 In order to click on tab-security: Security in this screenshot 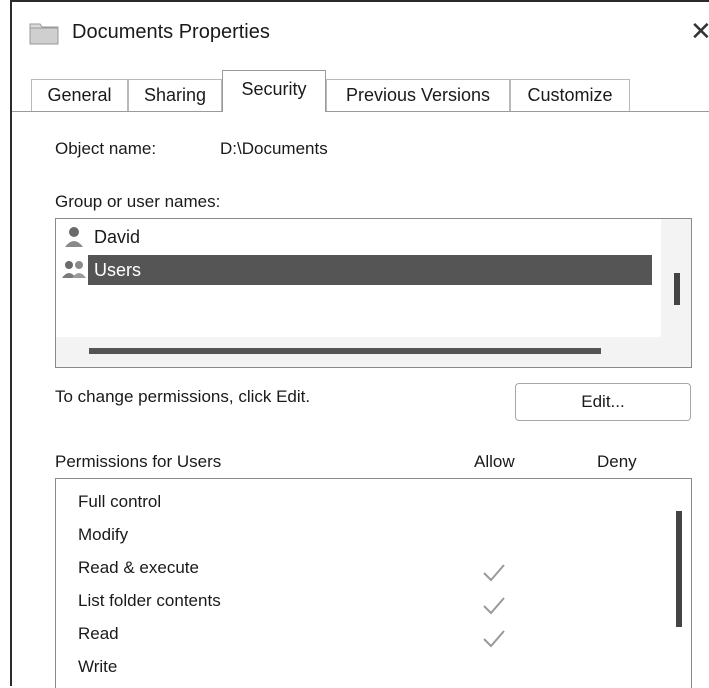, I will do `click(274, 91)`.